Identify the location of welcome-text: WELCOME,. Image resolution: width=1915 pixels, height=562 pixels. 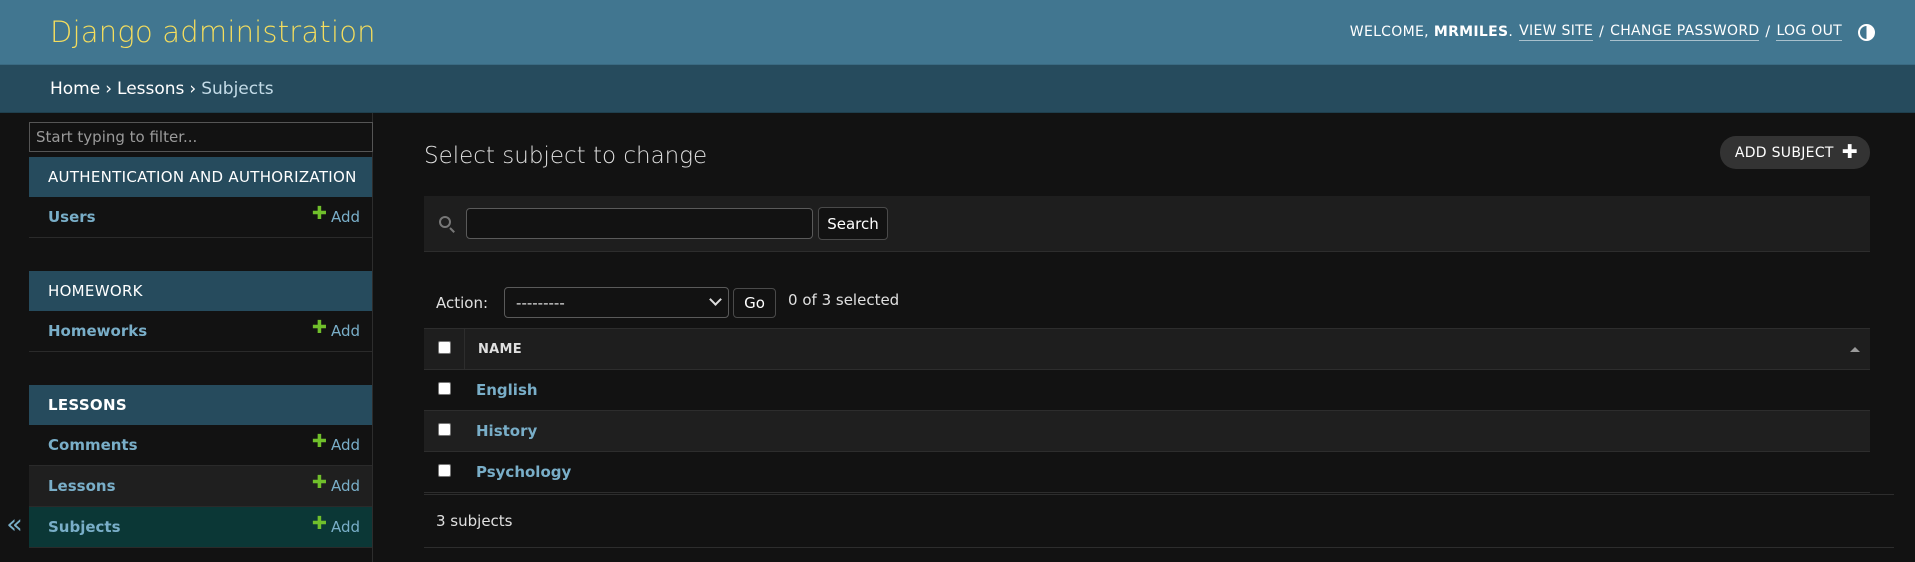
(1389, 32).